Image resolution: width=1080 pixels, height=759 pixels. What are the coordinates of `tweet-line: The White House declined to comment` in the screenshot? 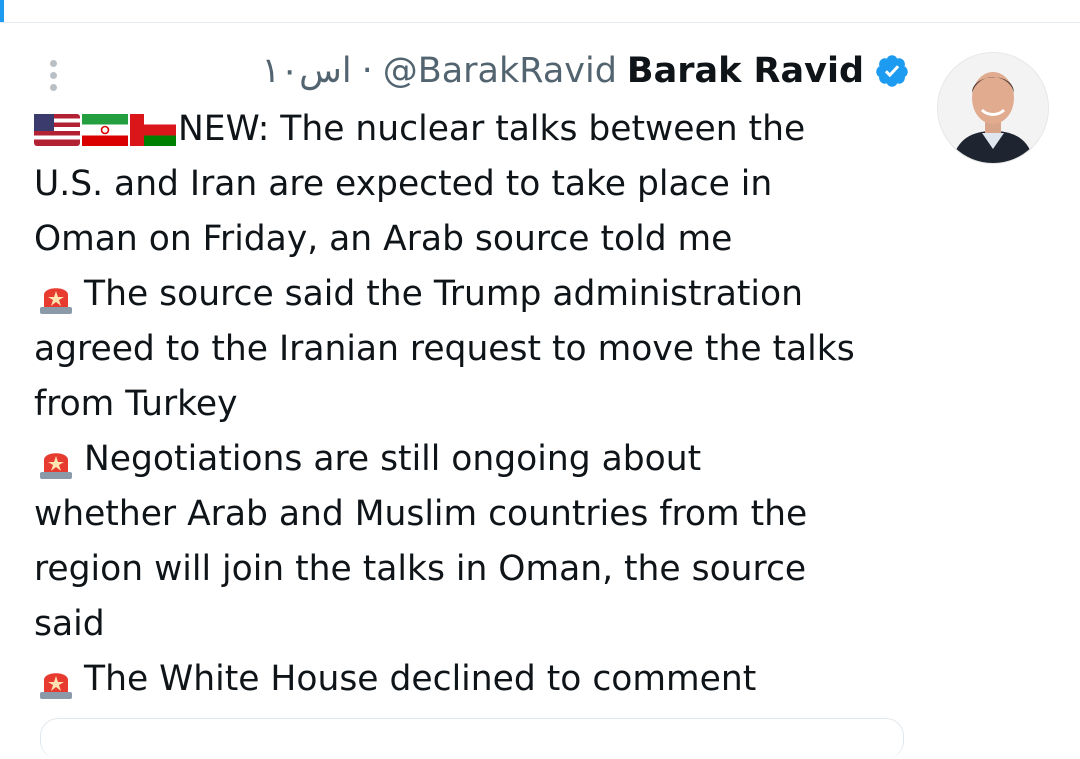 It's located at (474, 679).